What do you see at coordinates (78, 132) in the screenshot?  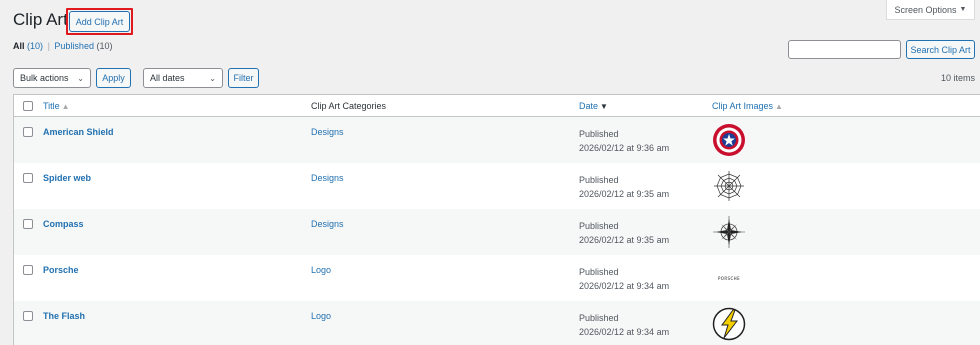 I see `row-title-link: American Shield` at bounding box center [78, 132].